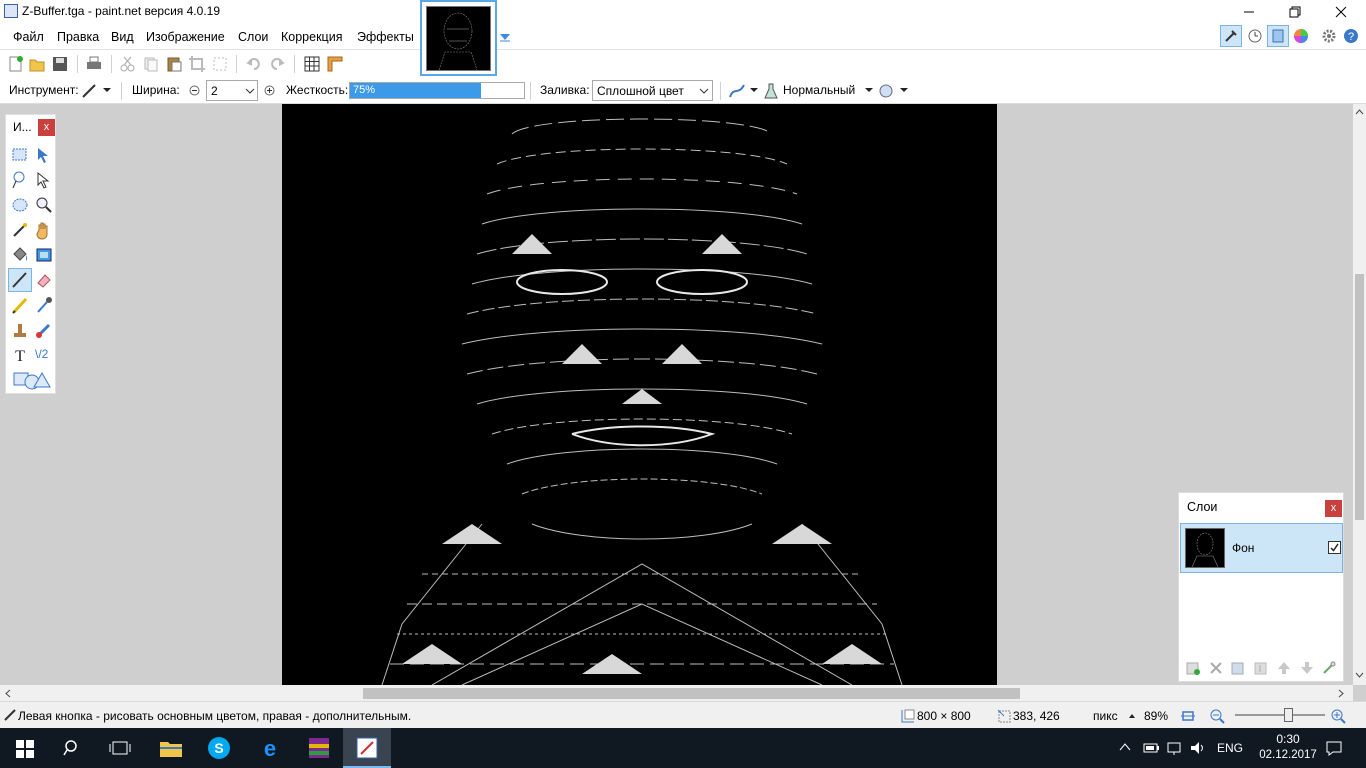  I want to click on eraser-icon, so click(44, 280).